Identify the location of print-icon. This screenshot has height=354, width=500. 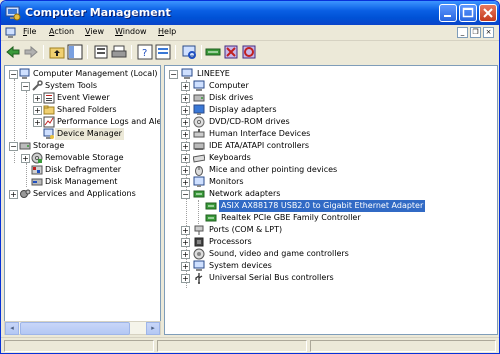
(119, 52).